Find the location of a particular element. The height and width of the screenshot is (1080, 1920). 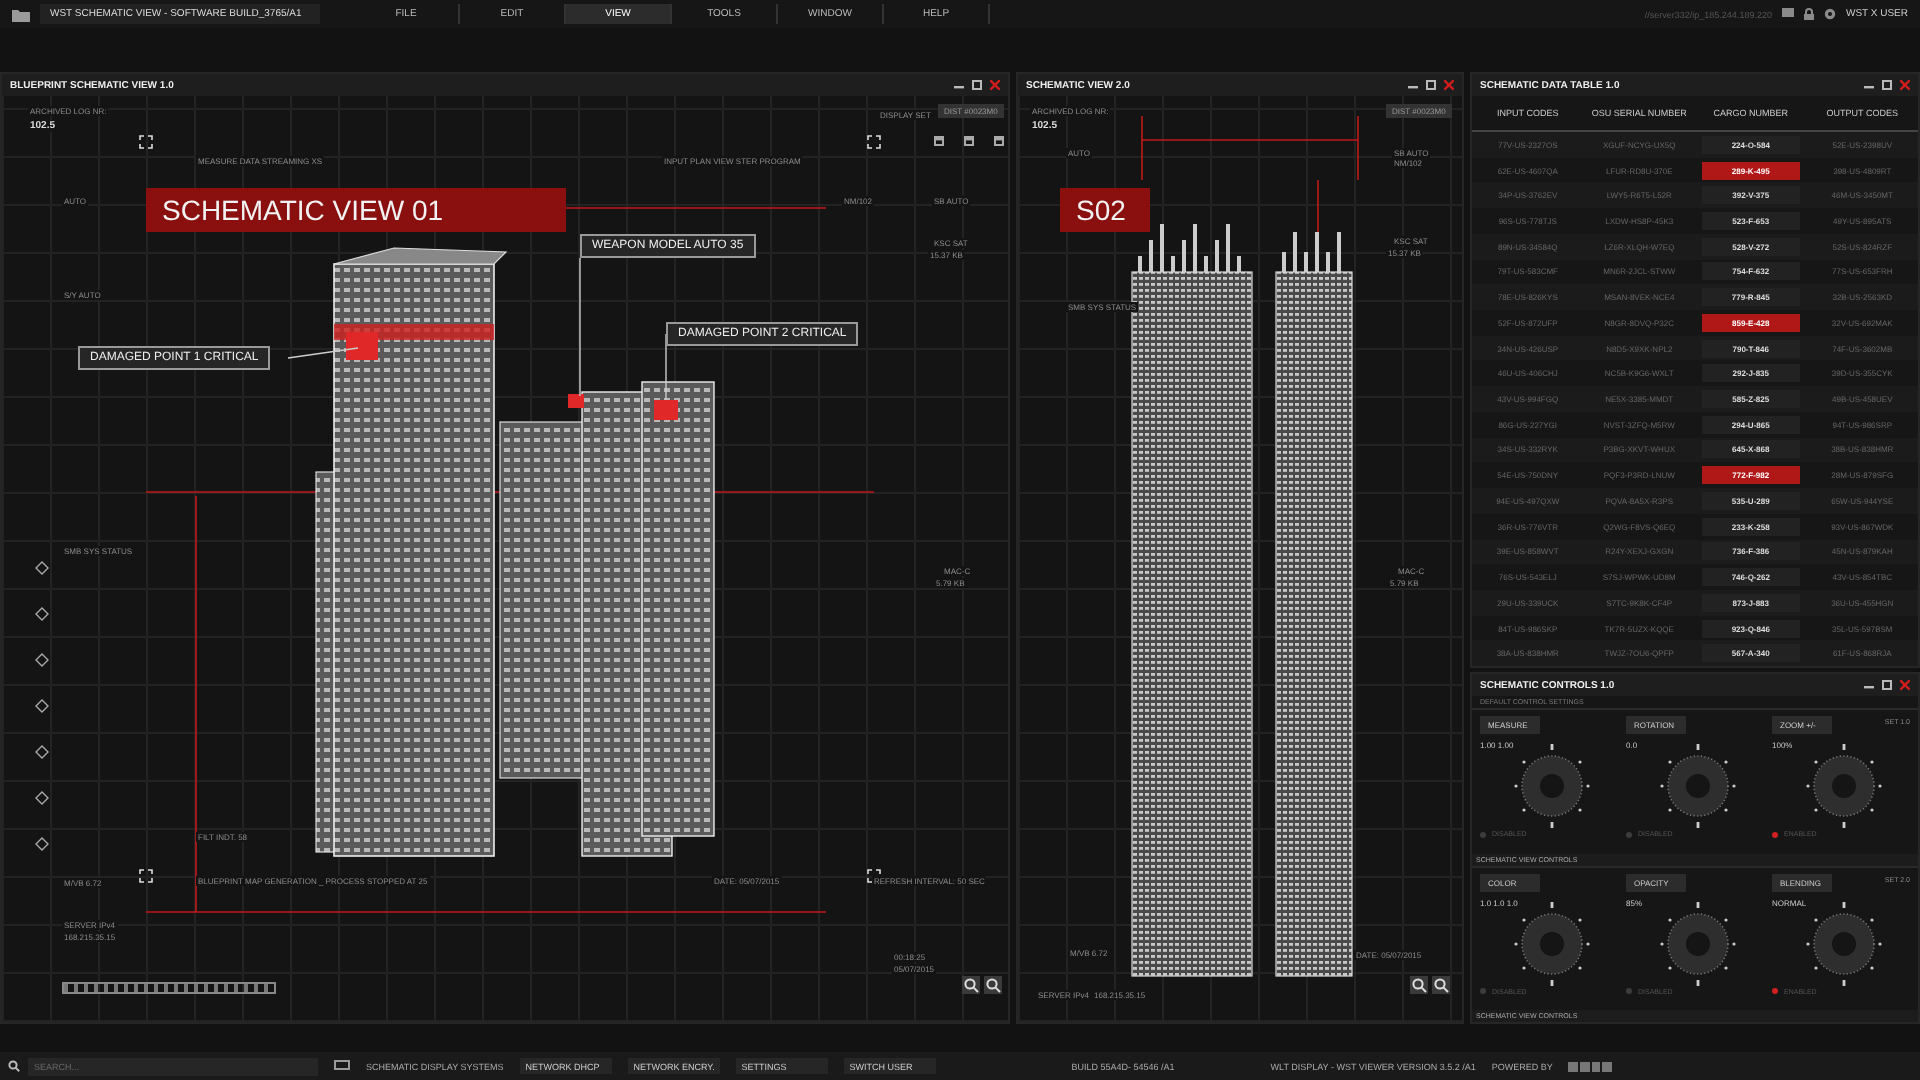

view-banner: S02 is located at coordinates (1105, 210).